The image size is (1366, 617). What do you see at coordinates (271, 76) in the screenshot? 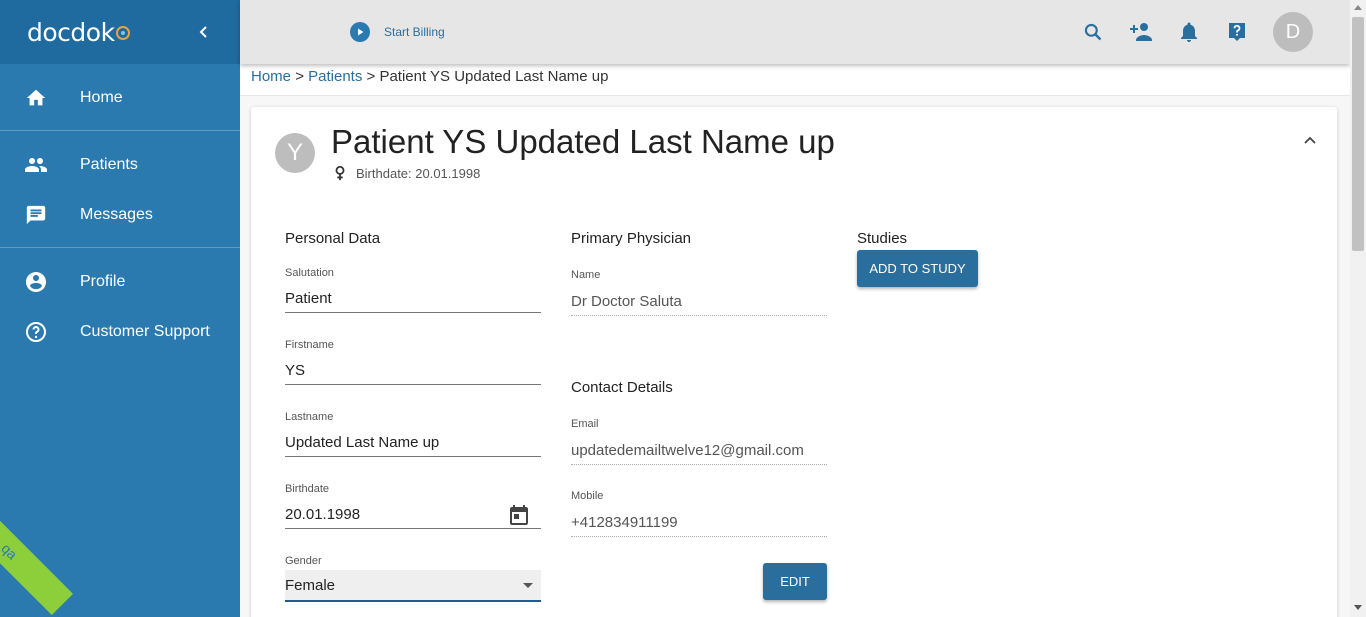
I see `breadcrumb-home-link: Home` at bounding box center [271, 76].